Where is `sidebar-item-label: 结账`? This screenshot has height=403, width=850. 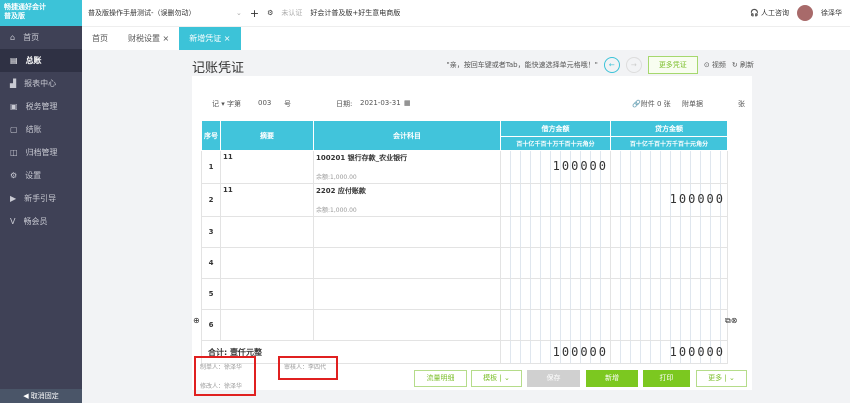
sidebar-item-label: 结账 is located at coordinates (33, 129).